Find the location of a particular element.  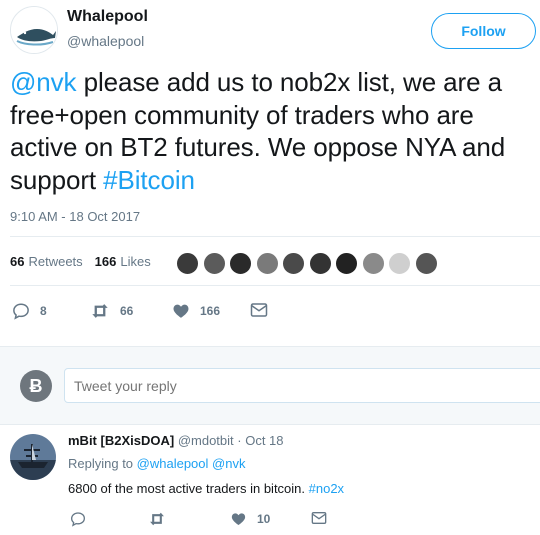

retweets-count: 66 is located at coordinates (17, 261).